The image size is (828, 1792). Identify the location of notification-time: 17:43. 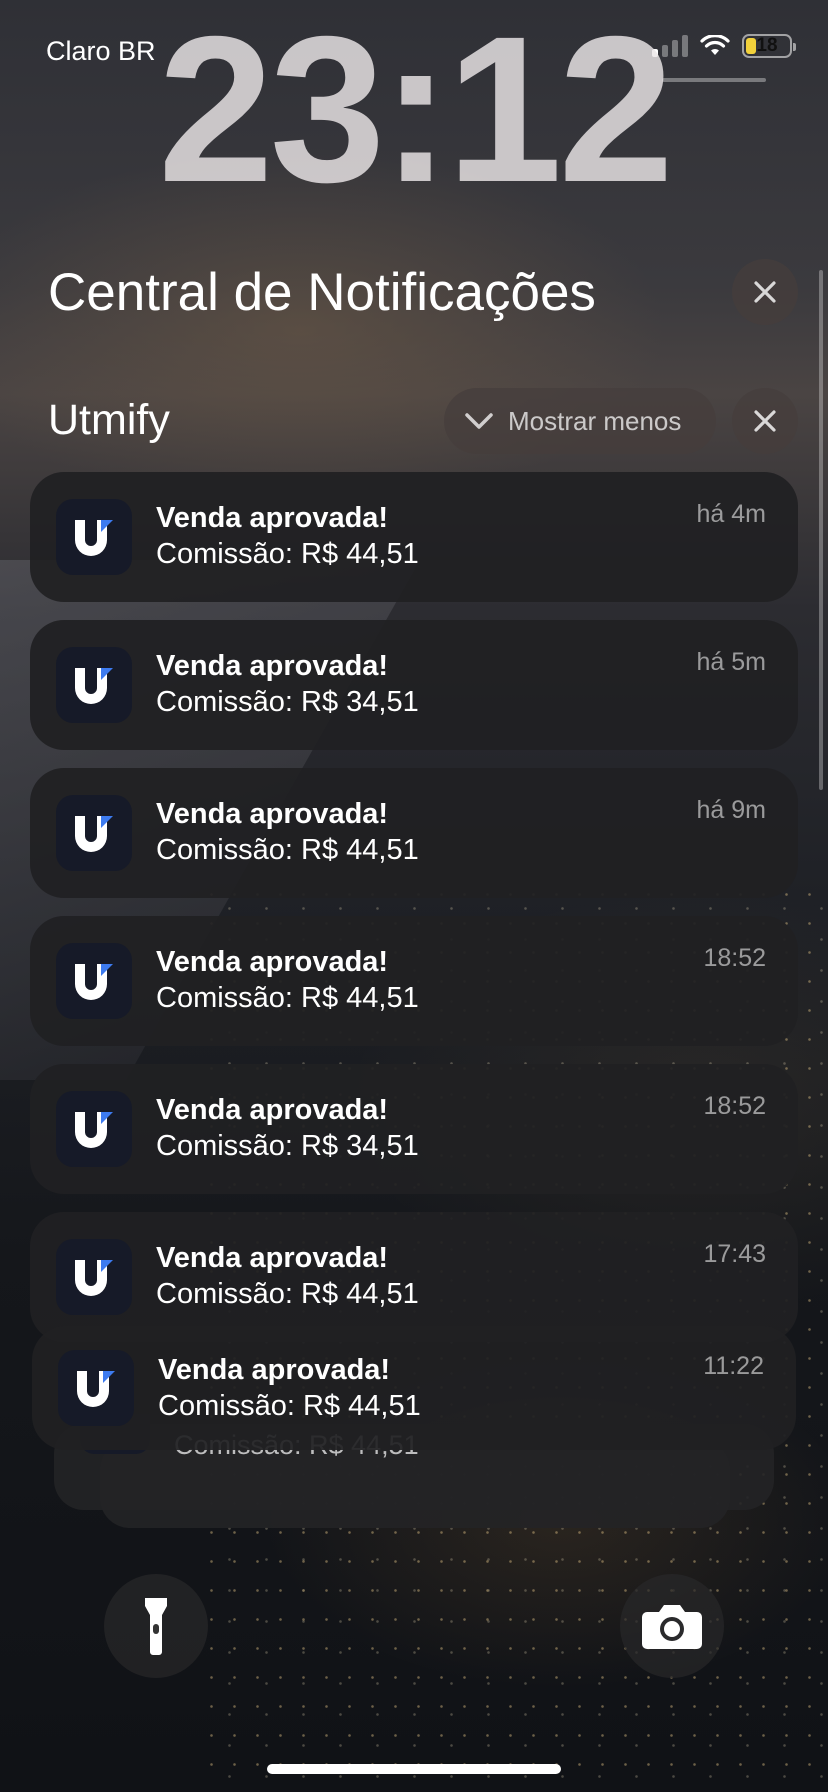
(734, 1254).